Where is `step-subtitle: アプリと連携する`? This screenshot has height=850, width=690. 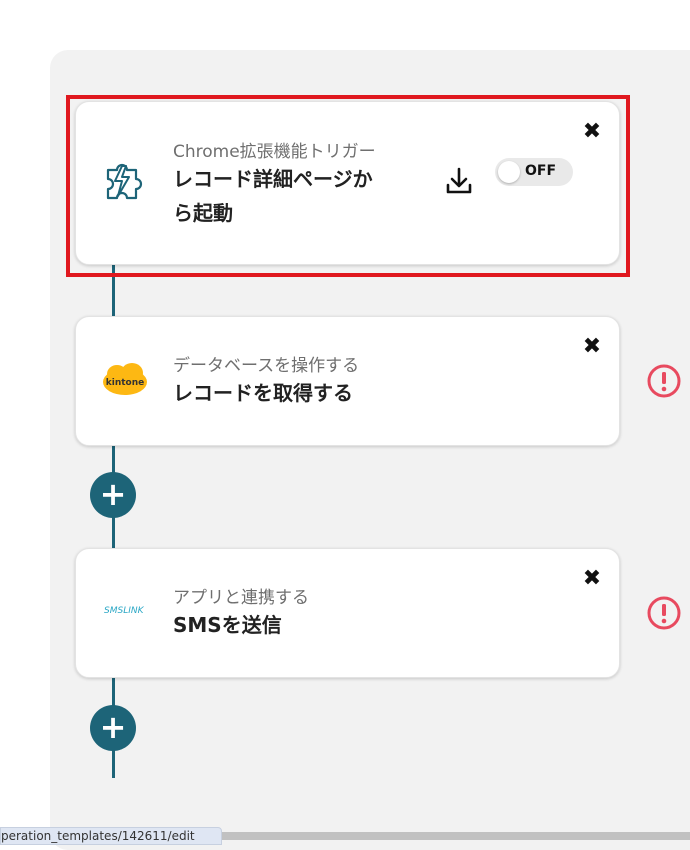 step-subtitle: アプリと連携する is located at coordinates (241, 598).